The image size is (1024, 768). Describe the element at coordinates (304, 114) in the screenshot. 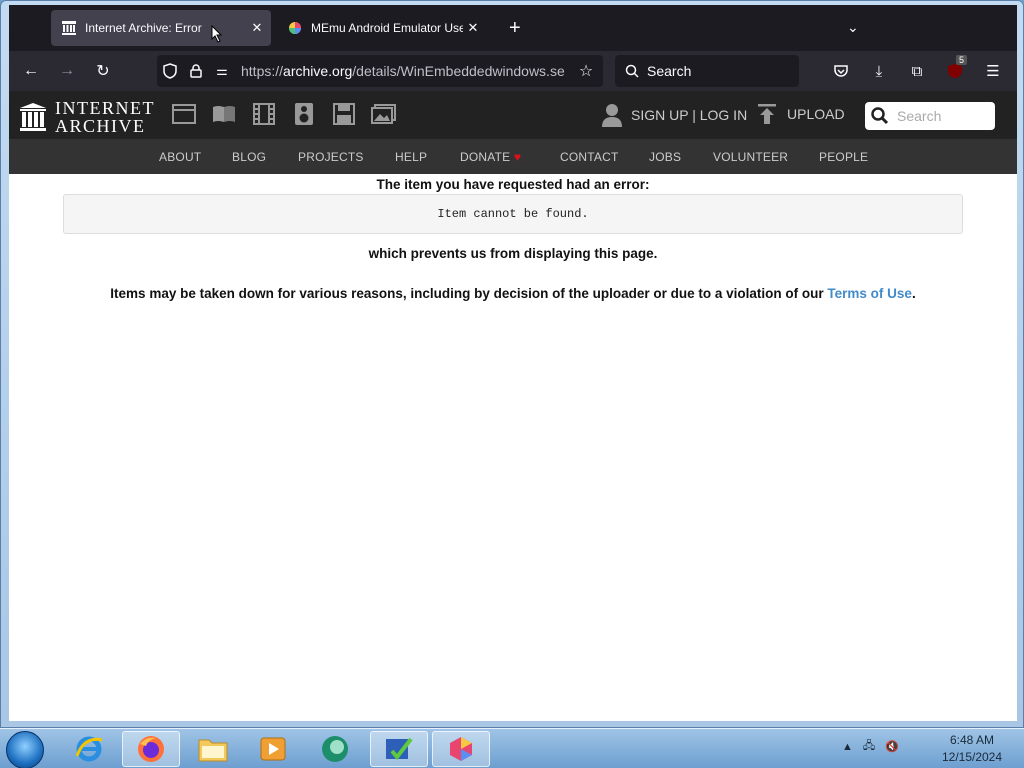

I see `audio-speaker-icon` at that location.